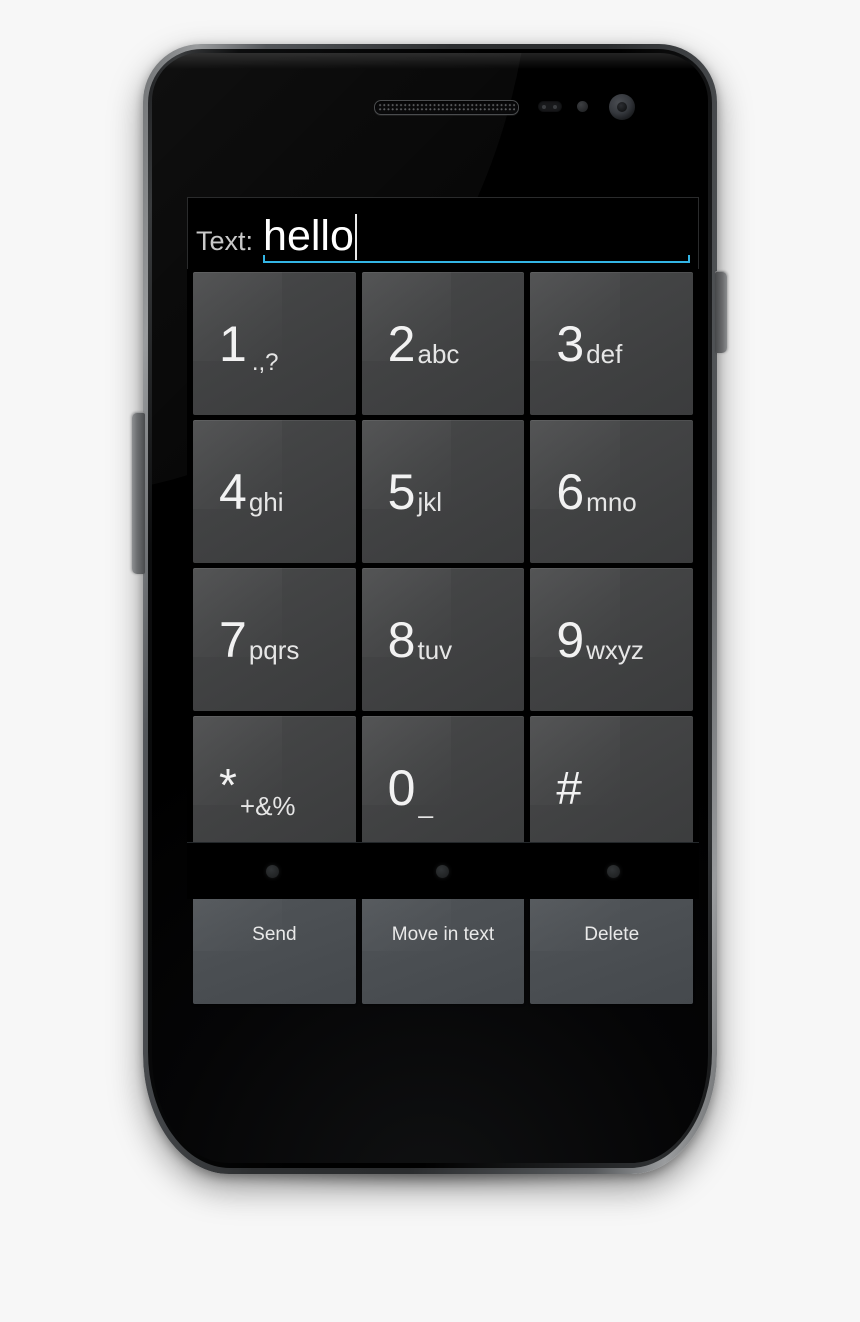 This screenshot has width=860, height=1322. I want to click on key-digit: 6, so click(570, 491).